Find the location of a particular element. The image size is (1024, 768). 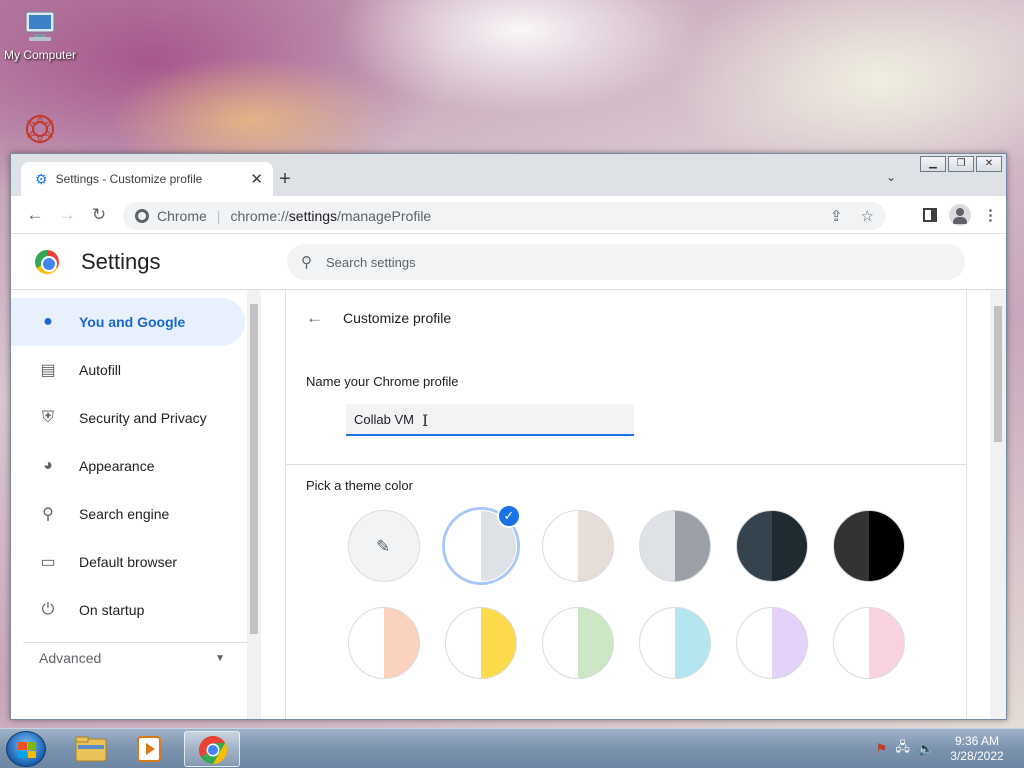

menu-kebab-icon: ⋮ is located at coordinates (990, 215).